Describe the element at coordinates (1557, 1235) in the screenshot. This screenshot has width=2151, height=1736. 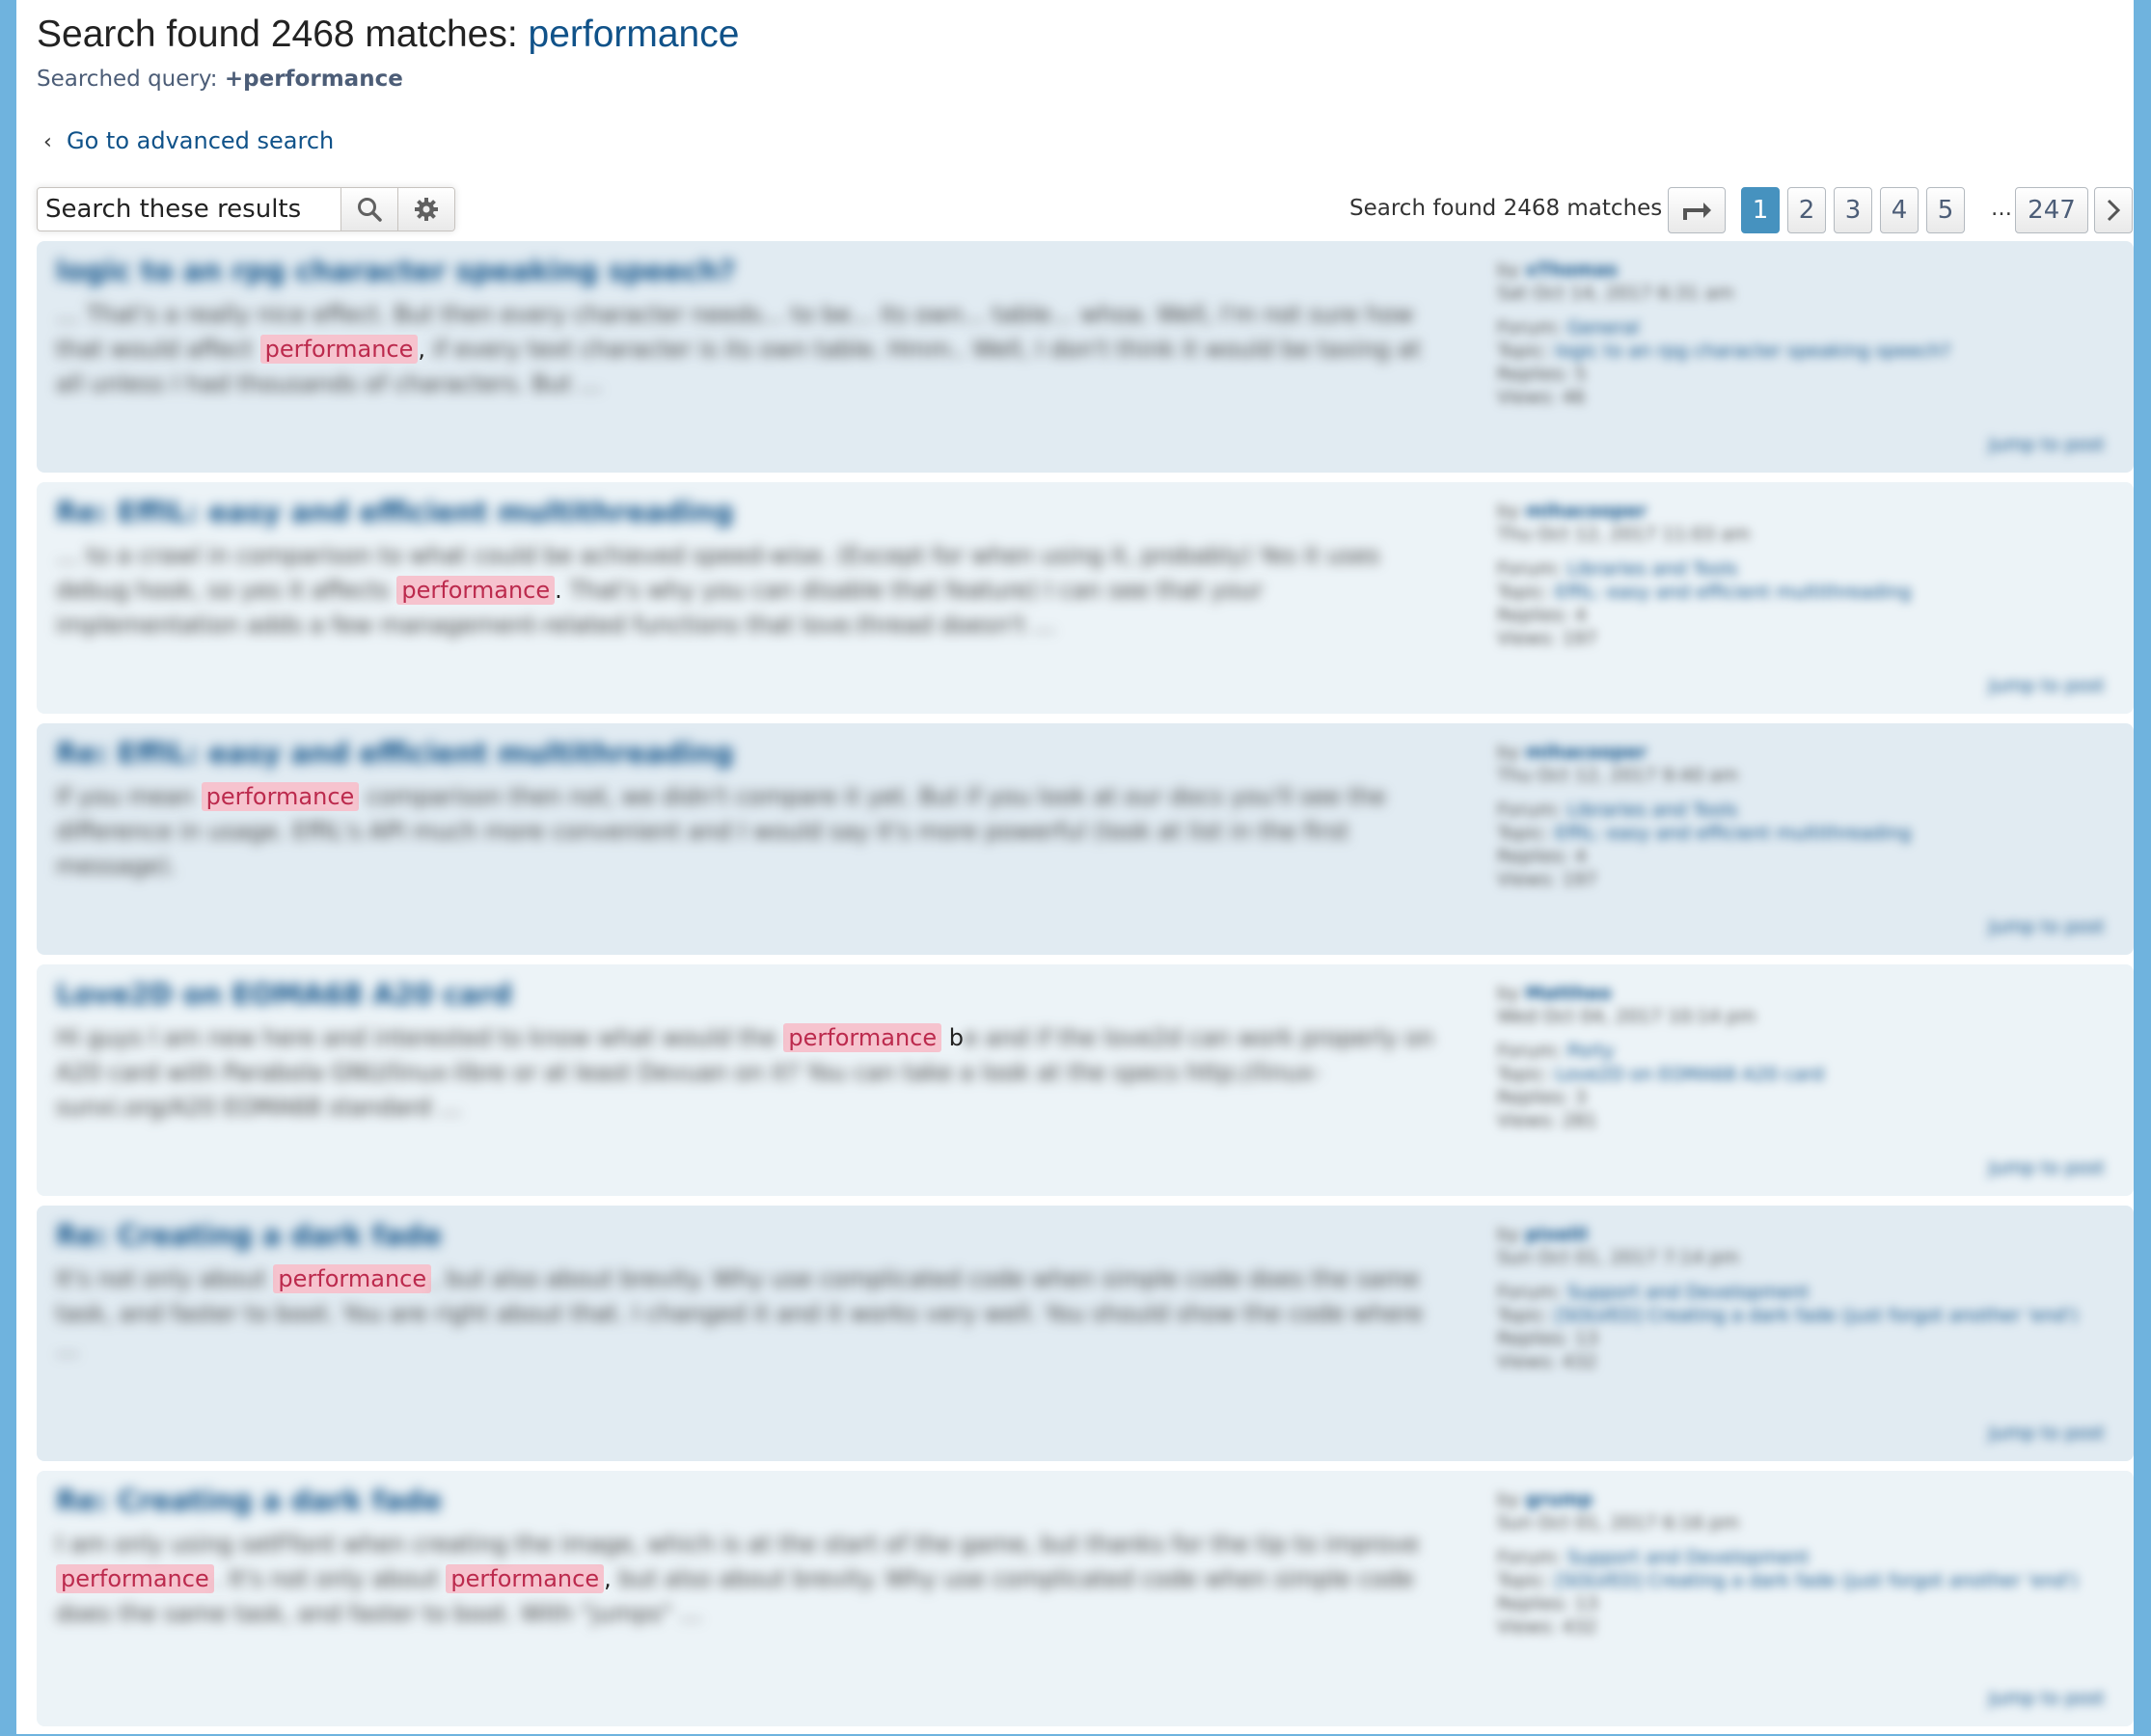
I see `post-author-link: pixelil` at that location.